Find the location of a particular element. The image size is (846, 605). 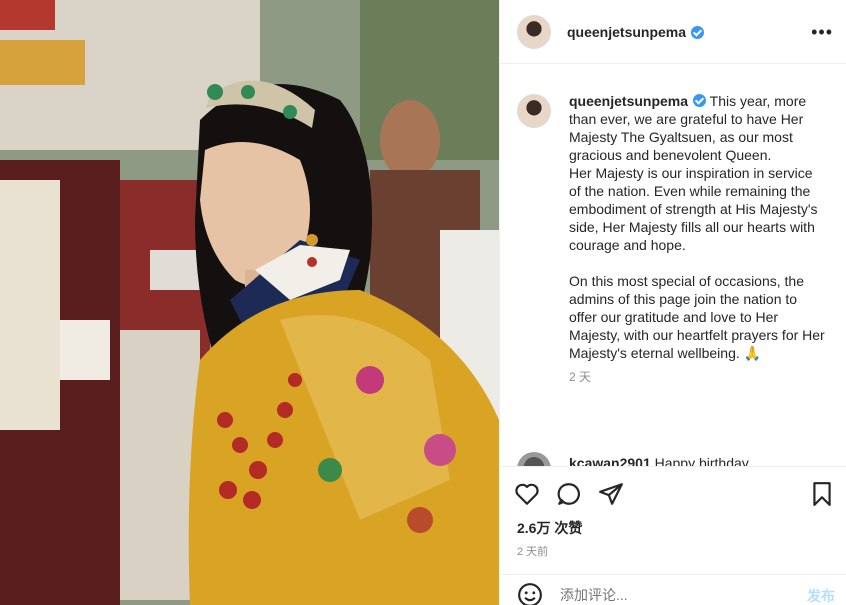

bookmark-icon is located at coordinates (822, 494).